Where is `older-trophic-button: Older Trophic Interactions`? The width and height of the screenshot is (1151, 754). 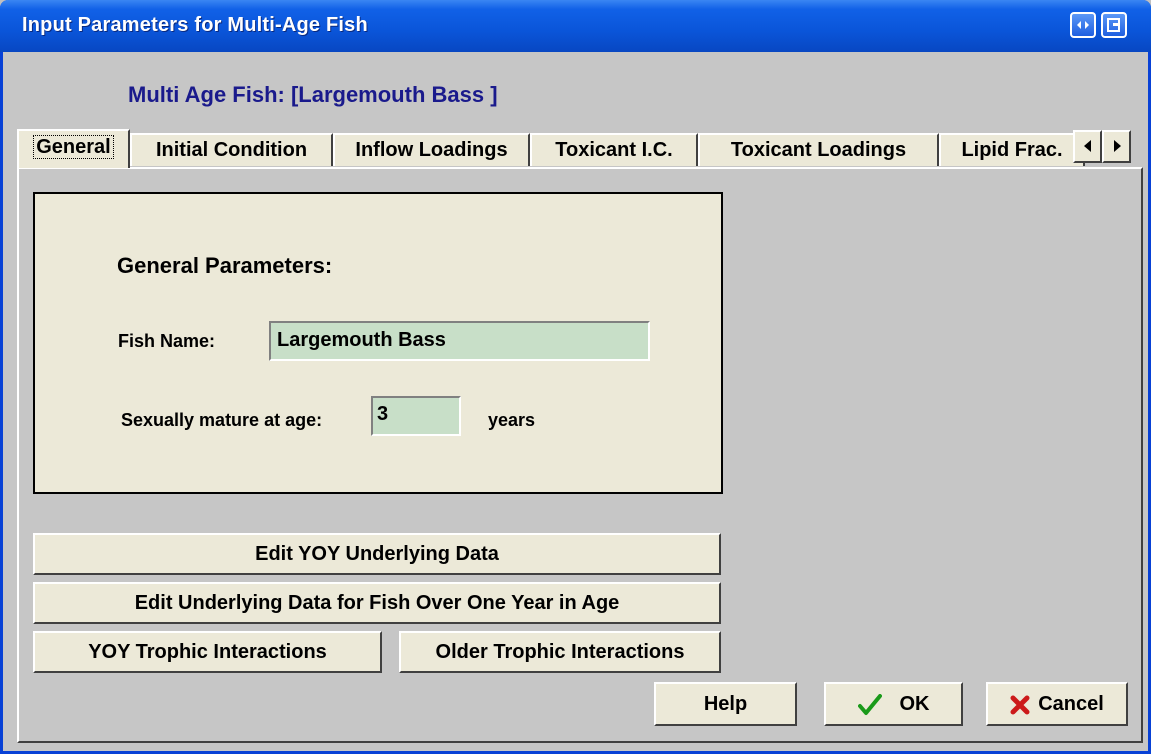 older-trophic-button: Older Trophic Interactions is located at coordinates (560, 652).